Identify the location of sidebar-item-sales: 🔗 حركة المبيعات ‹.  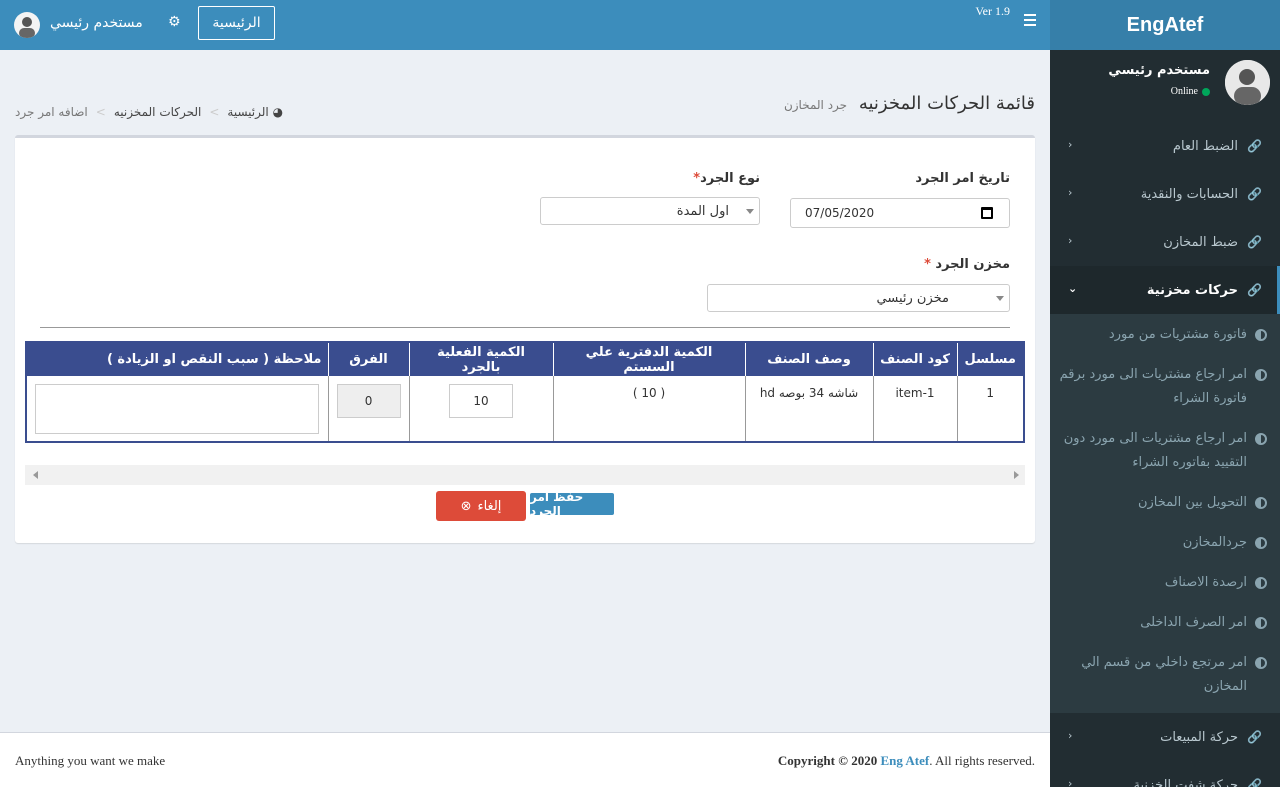
(1165, 737).